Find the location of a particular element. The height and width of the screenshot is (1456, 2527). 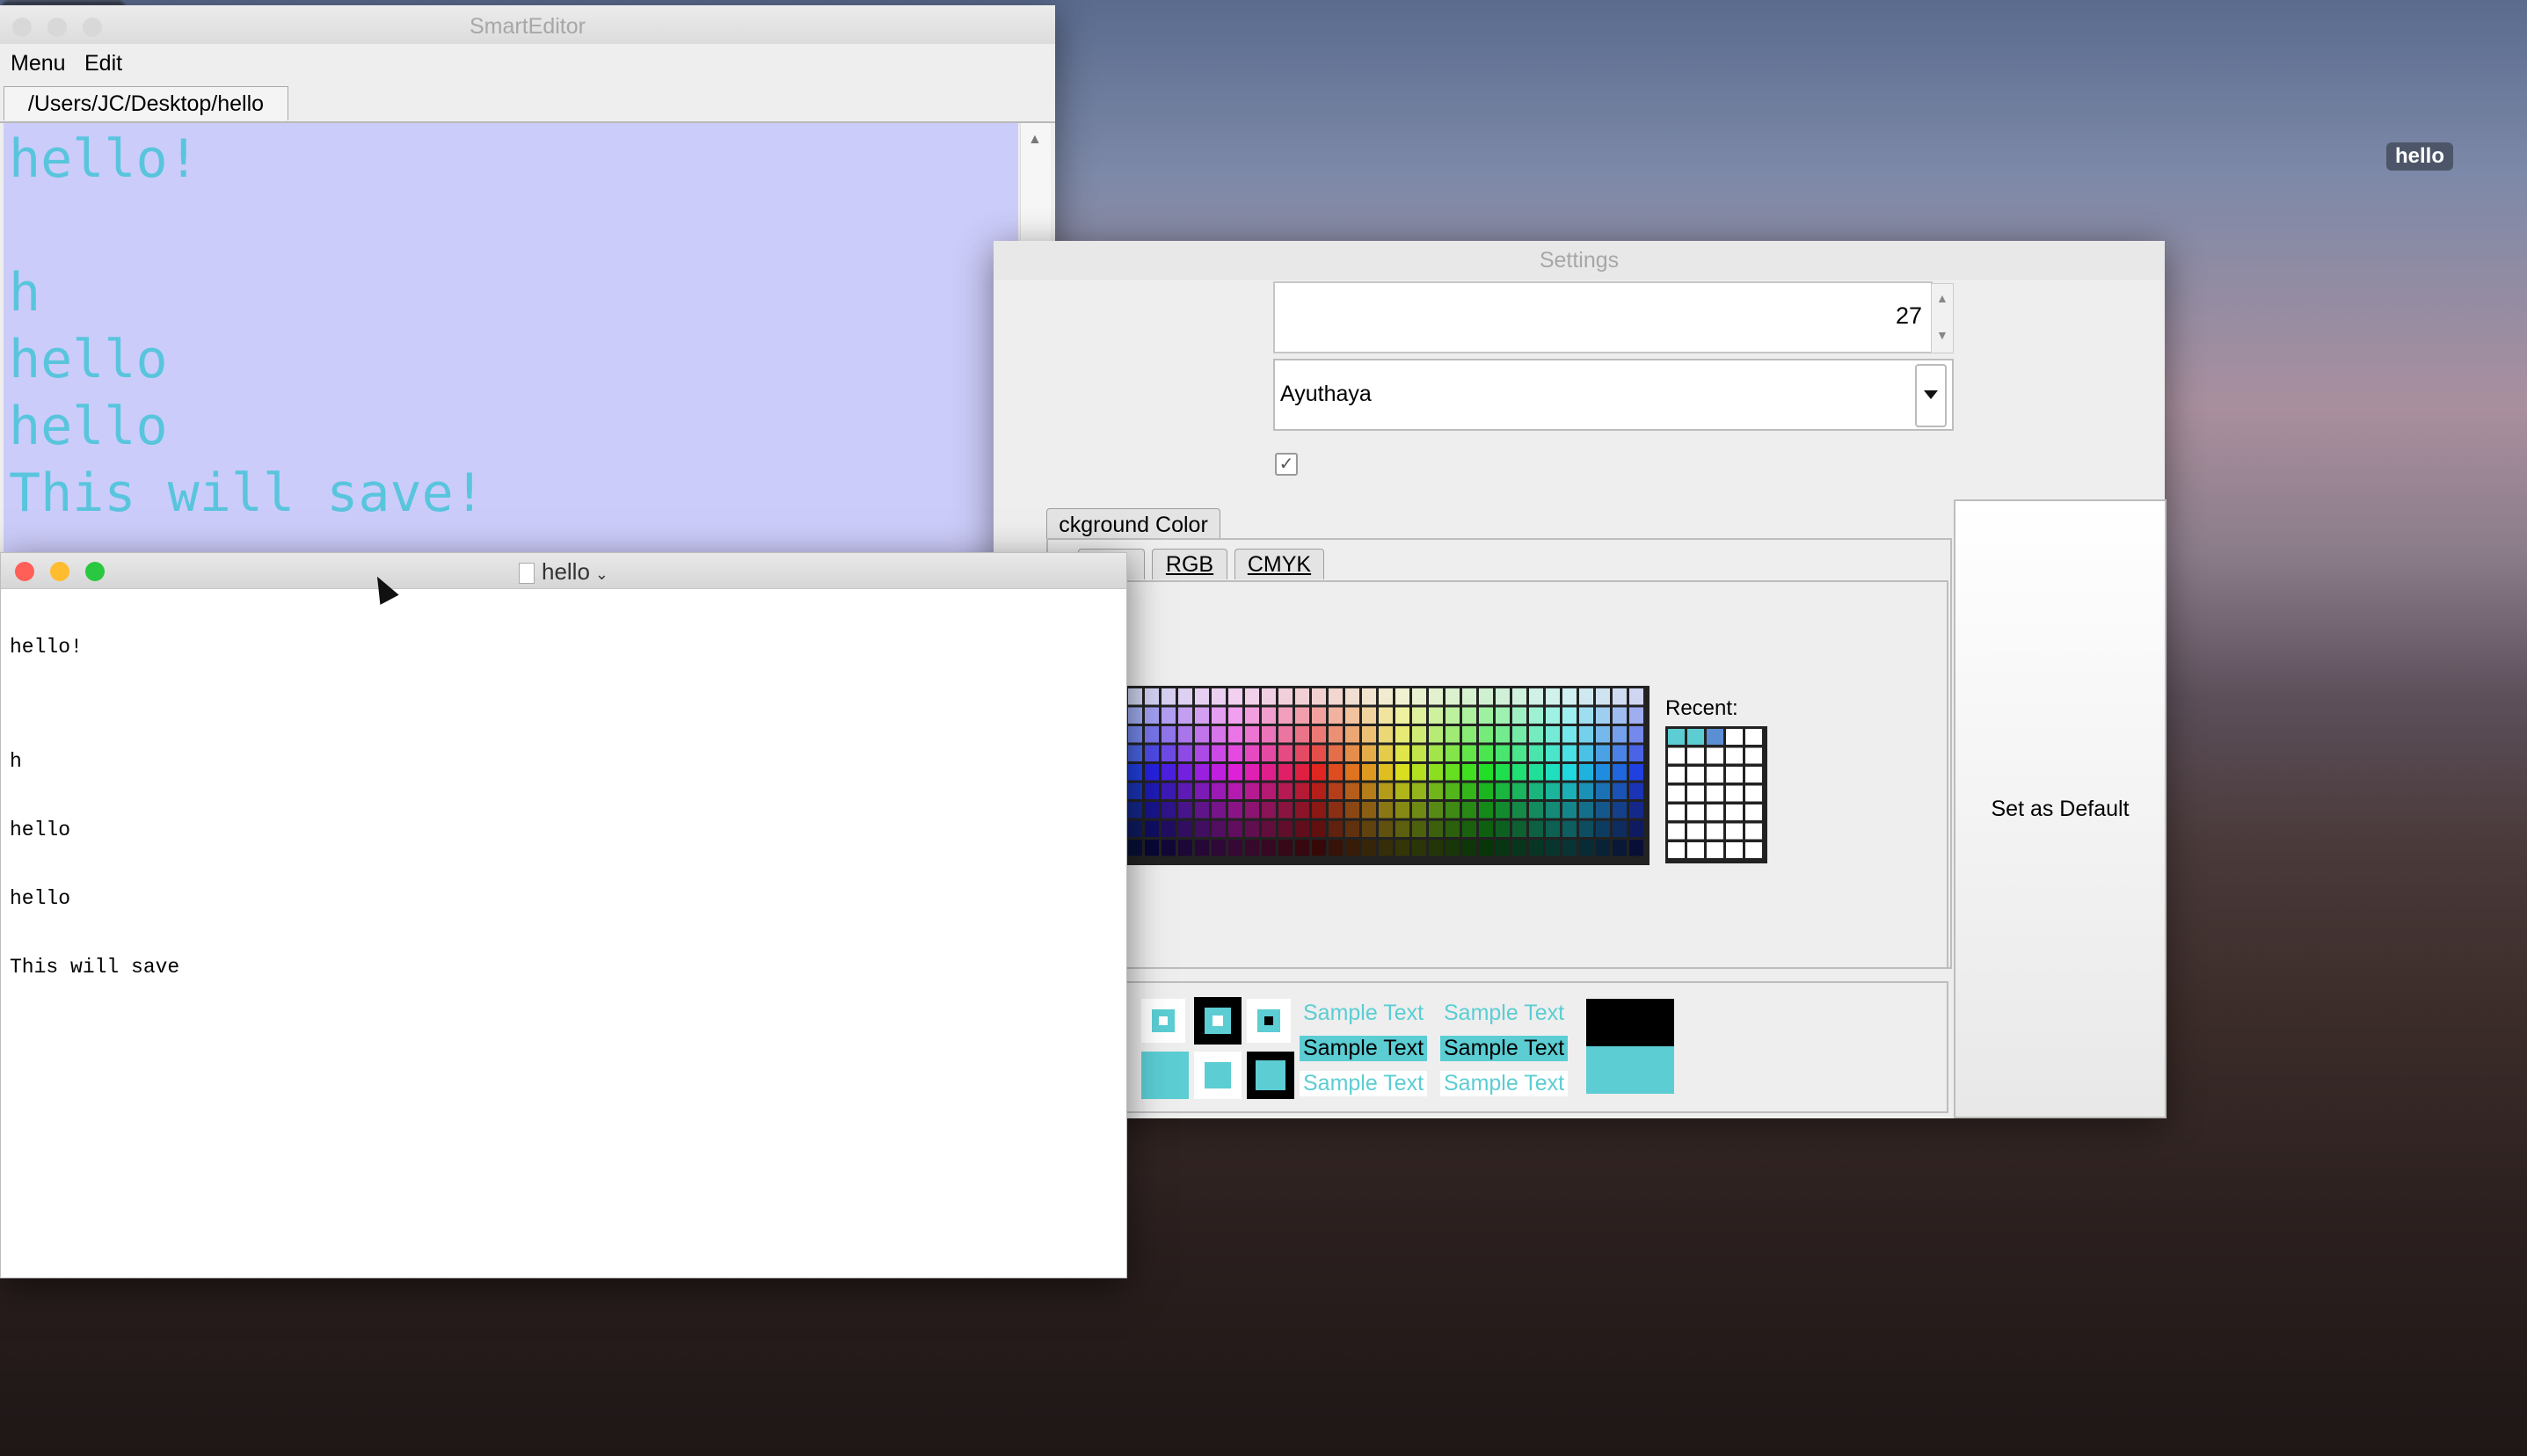

textedit-title: hello ⌄ is located at coordinates (563, 572).